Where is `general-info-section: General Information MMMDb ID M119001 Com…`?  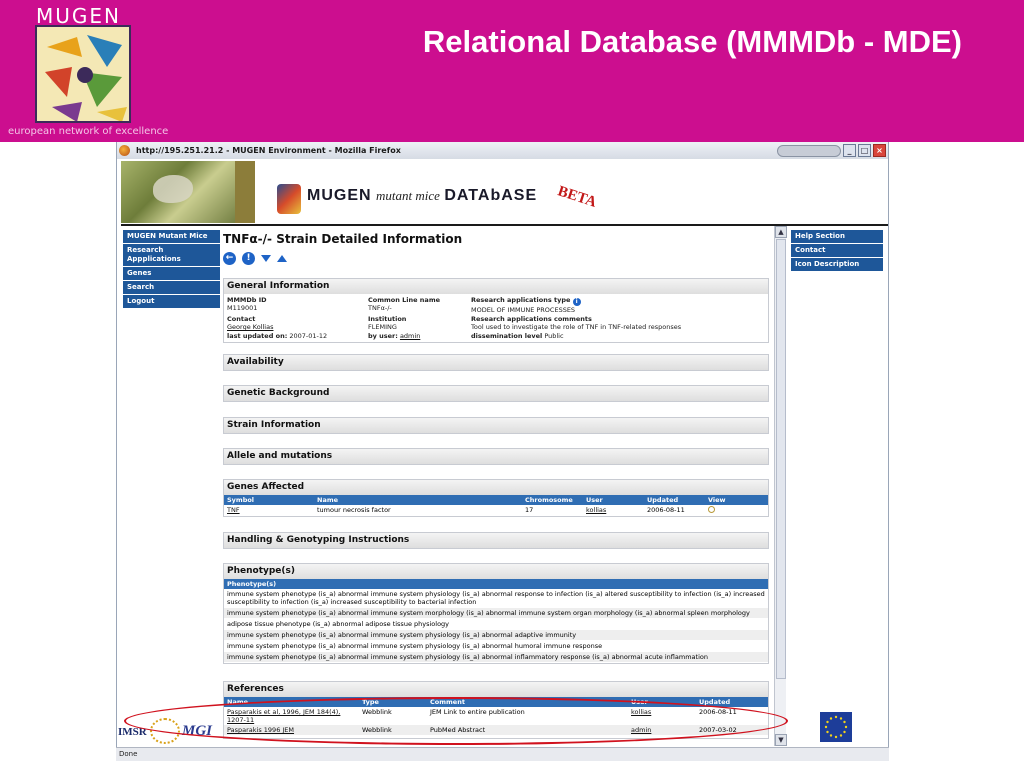 general-info-section: General Information MMMDb ID M119001 Com… is located at coordinates (496, 310).